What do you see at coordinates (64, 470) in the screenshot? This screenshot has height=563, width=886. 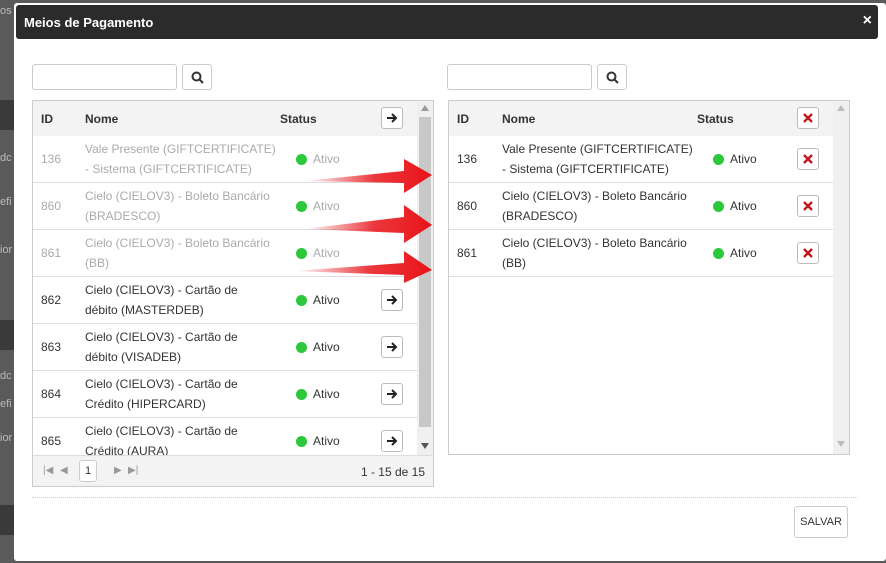 I see `prev-page-icon: ◀` at bounding box center [64, 470].